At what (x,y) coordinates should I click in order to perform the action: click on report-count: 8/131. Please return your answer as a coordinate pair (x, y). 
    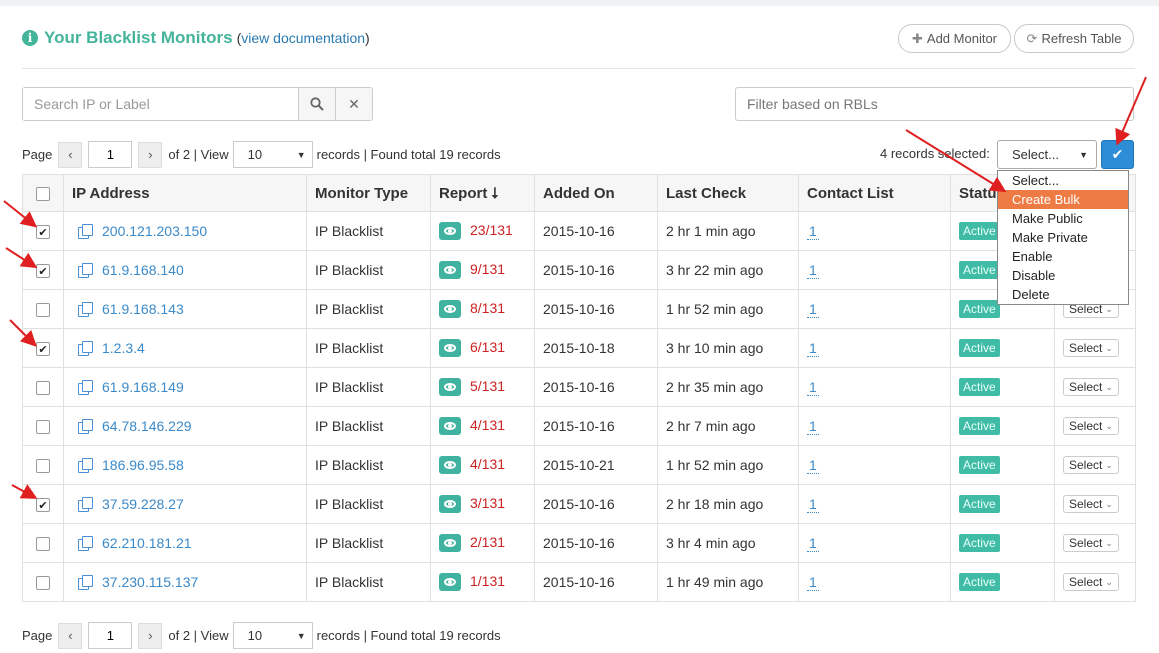
    Looking at the image, I should click on (487, 308).